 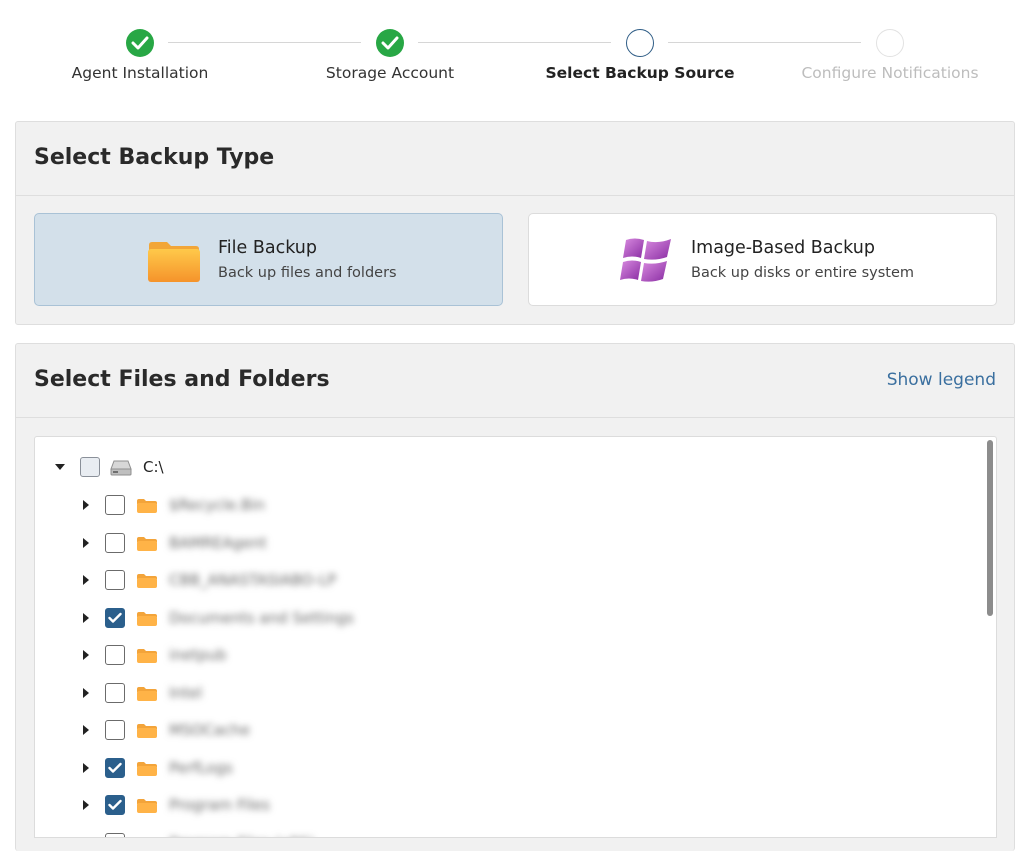 I want to click on tree-item-label: MSOCache, so click(x=209, y=730).